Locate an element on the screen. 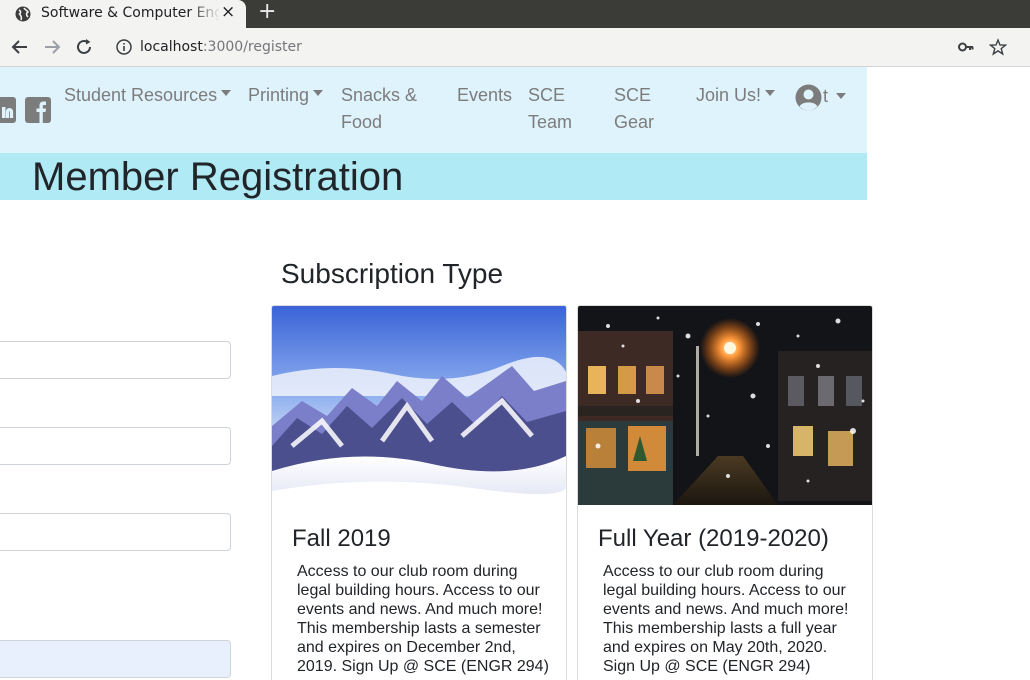 Image resolution: width=1030 pixels, height=680 pixels. nav-join-us: Join Us! is located at coordinates (736, 95).